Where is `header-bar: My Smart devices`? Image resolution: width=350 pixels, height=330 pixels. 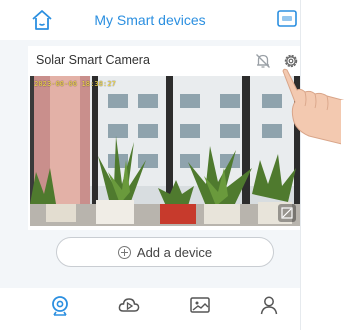
header-bar: My Smart devices is located at coordinates (150, 20).